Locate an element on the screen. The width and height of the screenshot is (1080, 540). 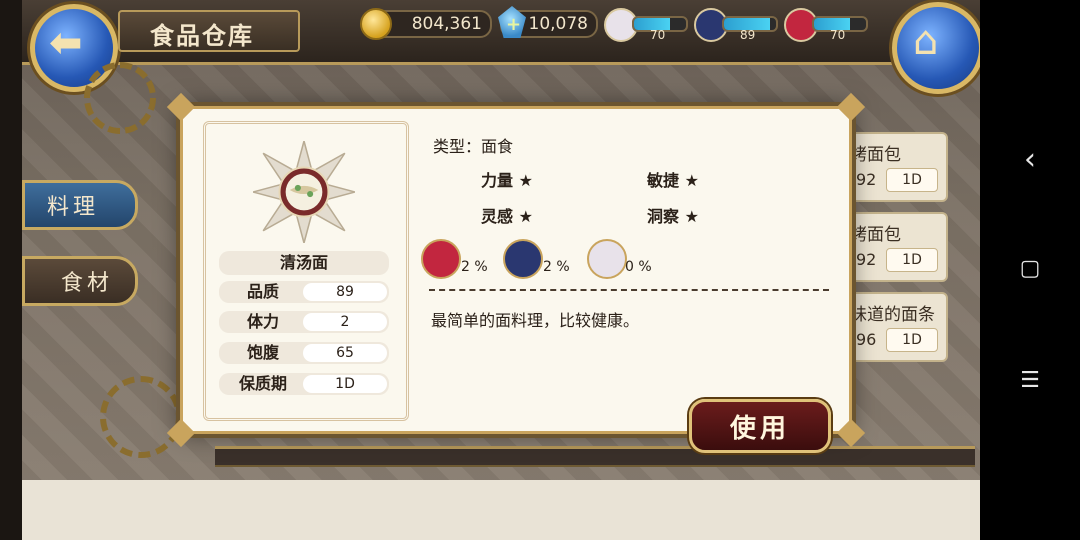
attribute-insight: 洞察 ★ is located at coordinates (673, 215).